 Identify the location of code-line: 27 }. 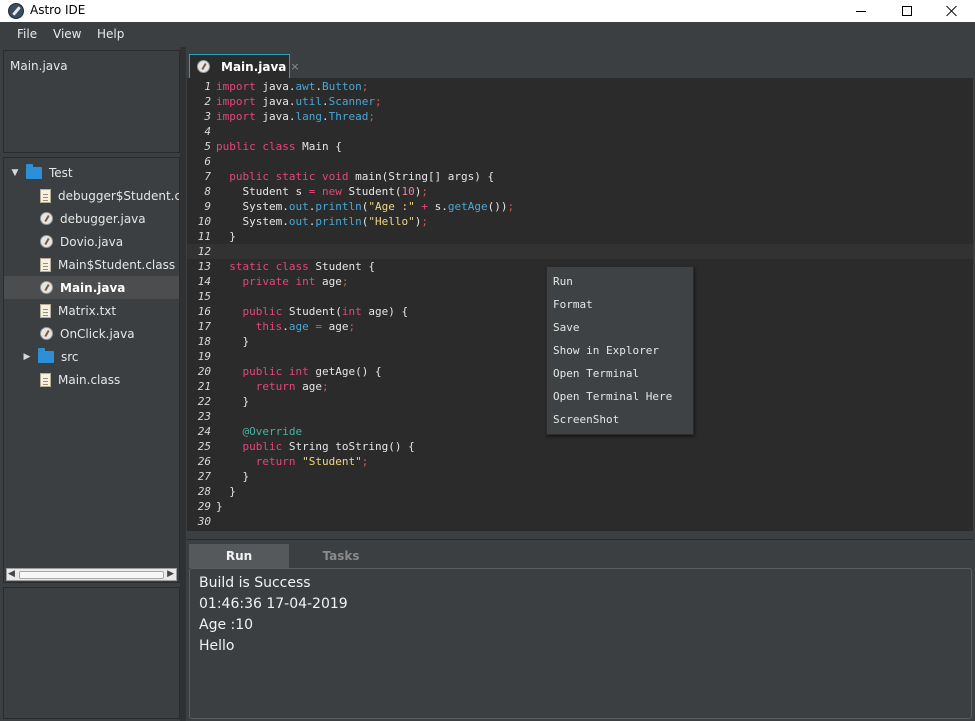
(580, 476).